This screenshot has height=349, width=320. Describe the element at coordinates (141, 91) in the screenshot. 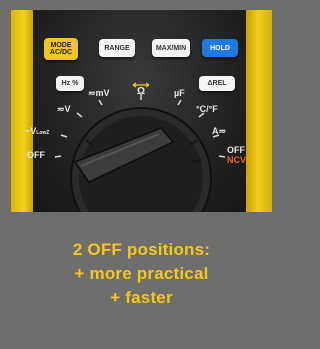

I see `dial-label-ohm: Ω` at that location.